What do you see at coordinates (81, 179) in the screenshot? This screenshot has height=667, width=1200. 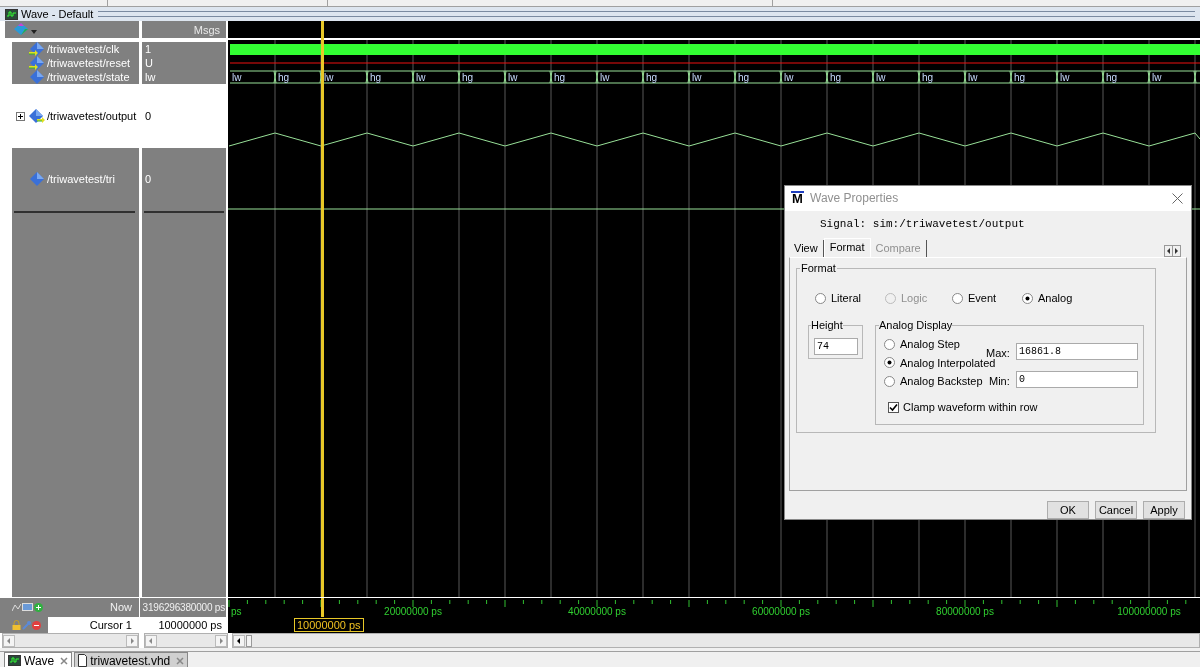 I see `signal-name: /triwavetest/tri` at bounding box center [81, 179].